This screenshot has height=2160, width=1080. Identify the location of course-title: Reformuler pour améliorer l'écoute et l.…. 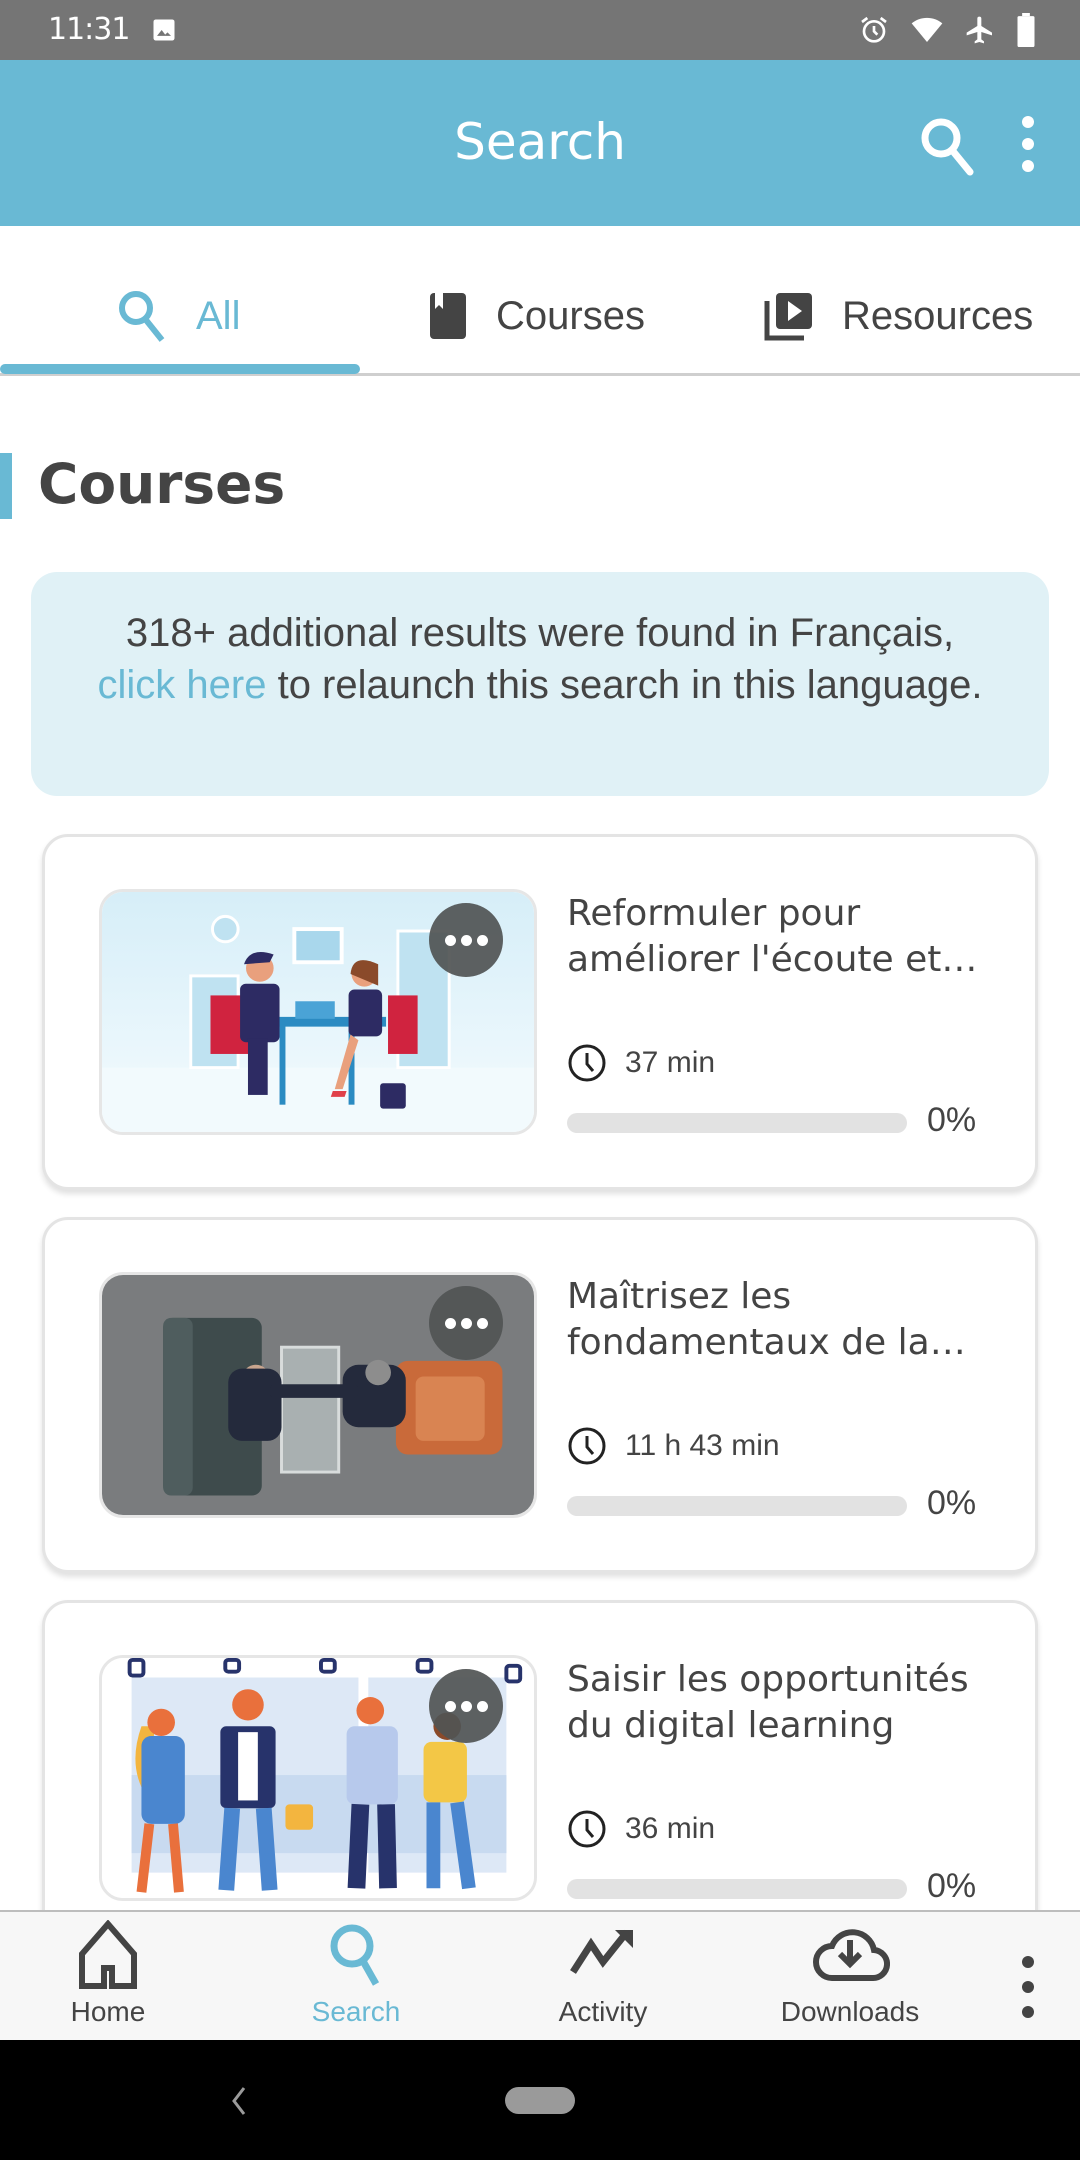
(754, 936).